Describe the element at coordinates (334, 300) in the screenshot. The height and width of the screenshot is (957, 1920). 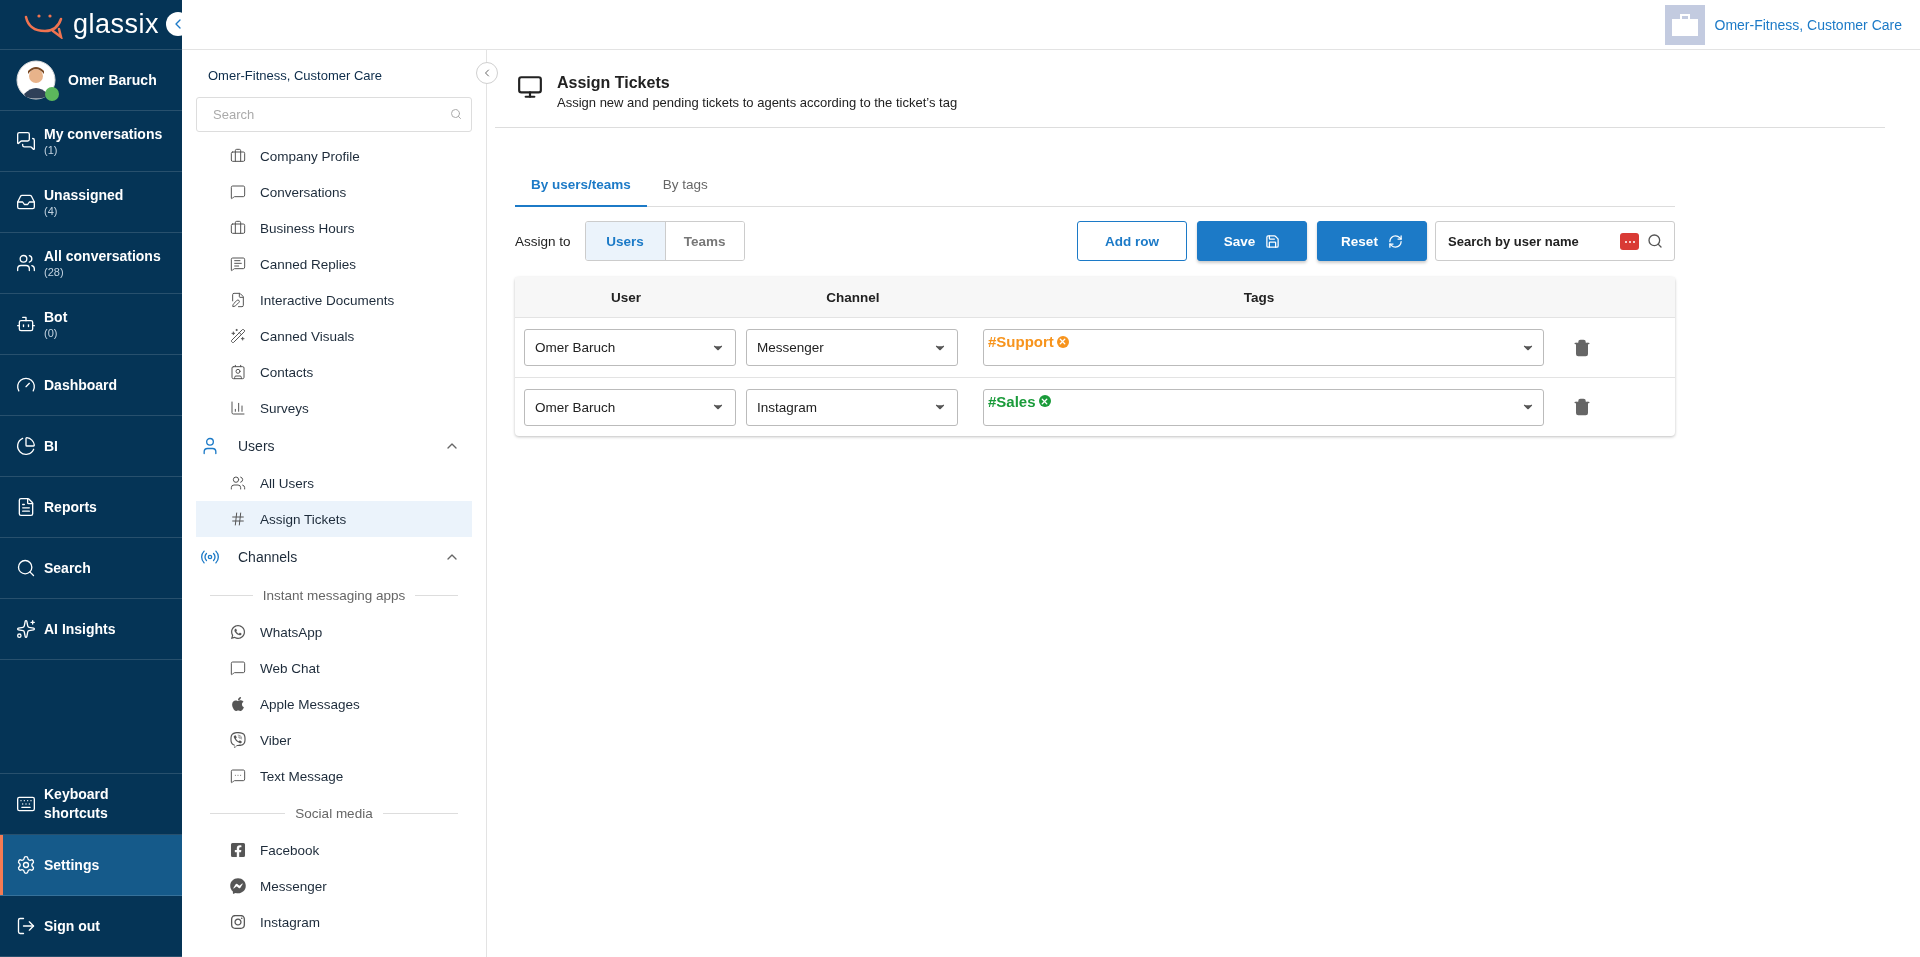
I see `settings-menu-item: Interactive Documents` at that location.